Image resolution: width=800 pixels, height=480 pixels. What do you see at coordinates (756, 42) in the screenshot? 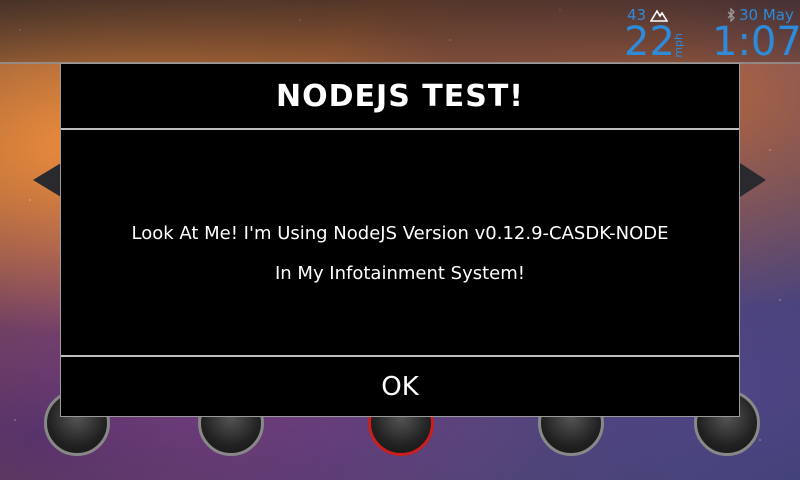
I see `clock: 1:07` at bounding box center [756, 42].